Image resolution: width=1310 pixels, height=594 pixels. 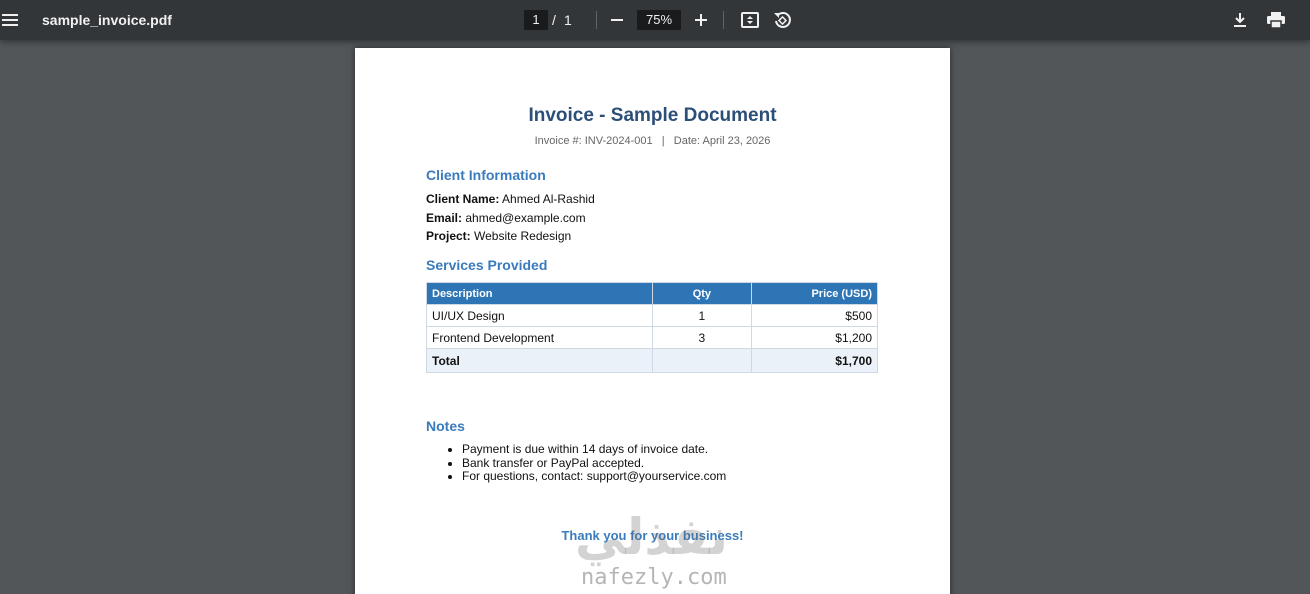 I want to click on client-name-field: Client Name: Ahmed Al-Rashid, so click(x=510, y=199).